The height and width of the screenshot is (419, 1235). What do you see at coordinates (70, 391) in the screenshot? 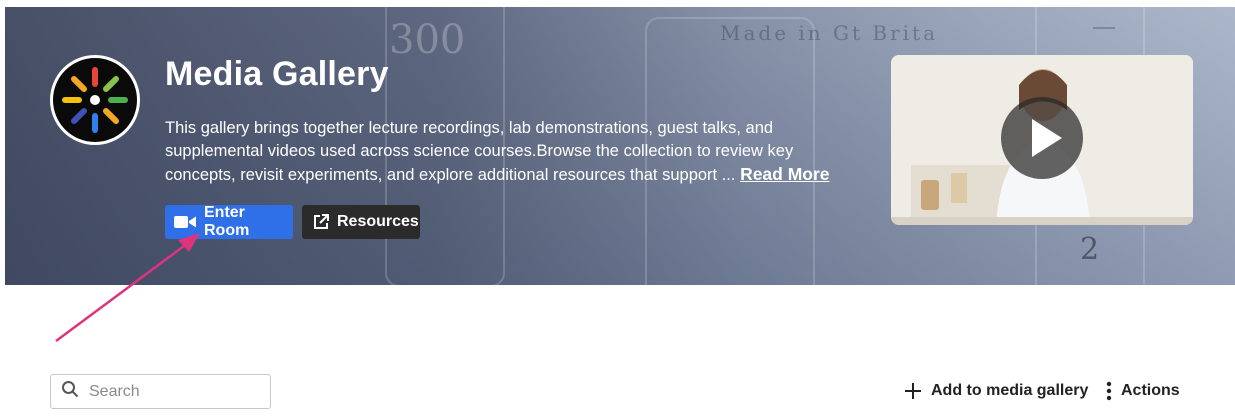
I see `search-icon` at bounding box center [70, 391].